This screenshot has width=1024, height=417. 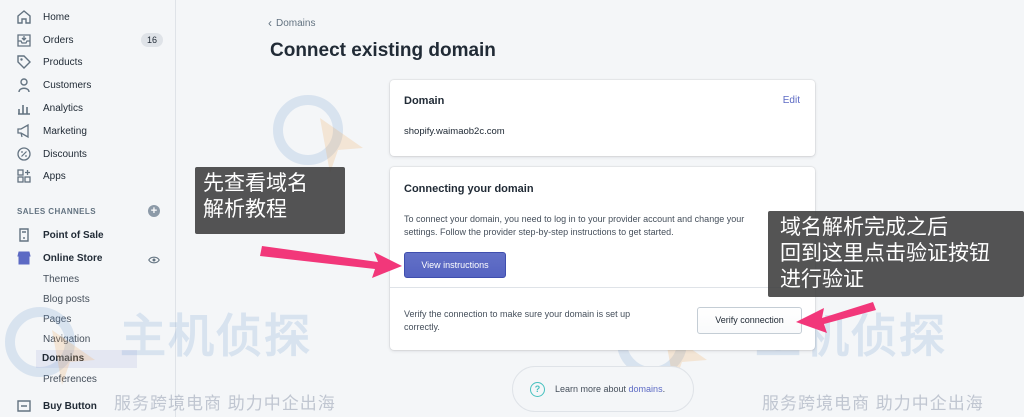 I want to click on sidebar-item-analytics: Analytics, so click(x=88, y=108).